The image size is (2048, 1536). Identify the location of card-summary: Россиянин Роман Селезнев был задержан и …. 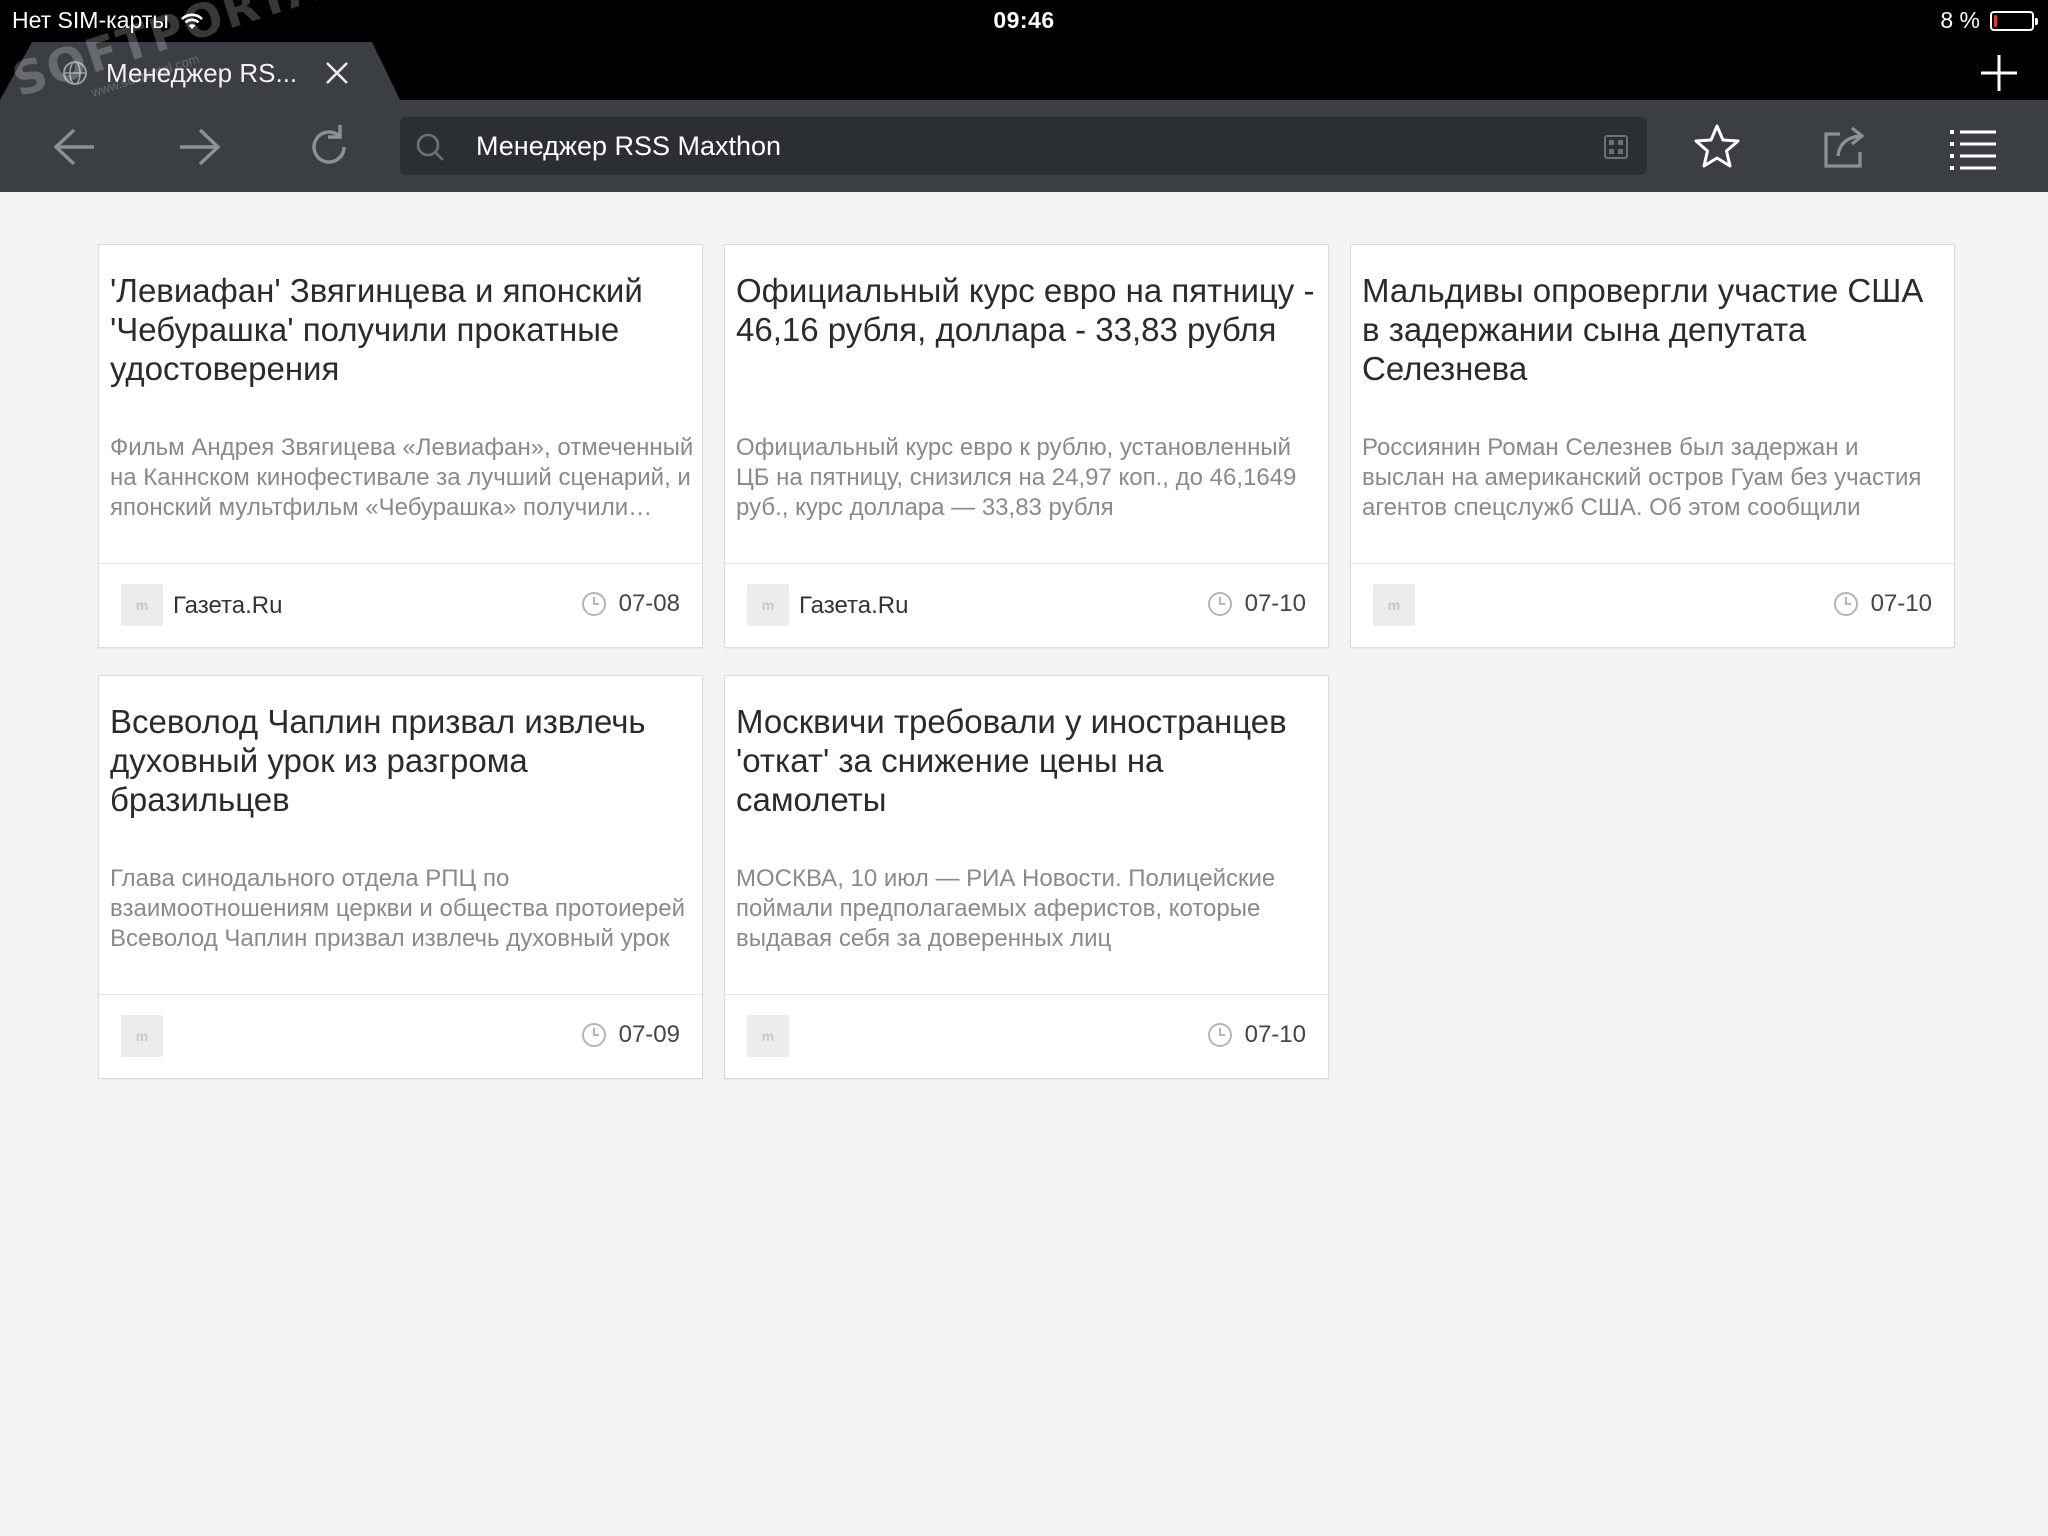
(1642, 477).